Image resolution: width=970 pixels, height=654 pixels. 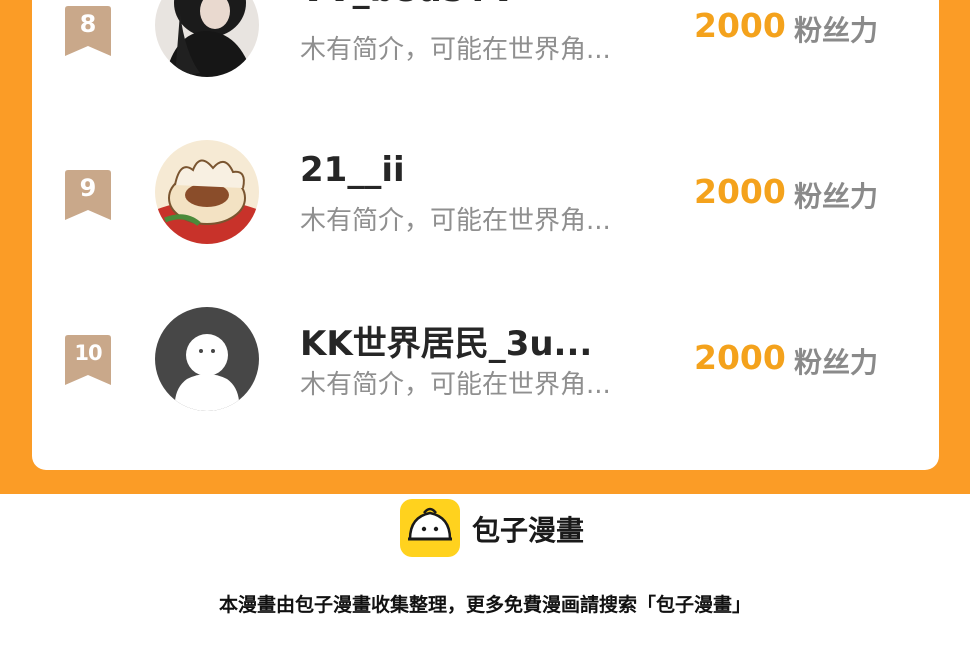 What do you see at coordinates (528, 530) in the screenshot?
I see `brand-name: 包子漫畫` at bounding box center [528, 530].